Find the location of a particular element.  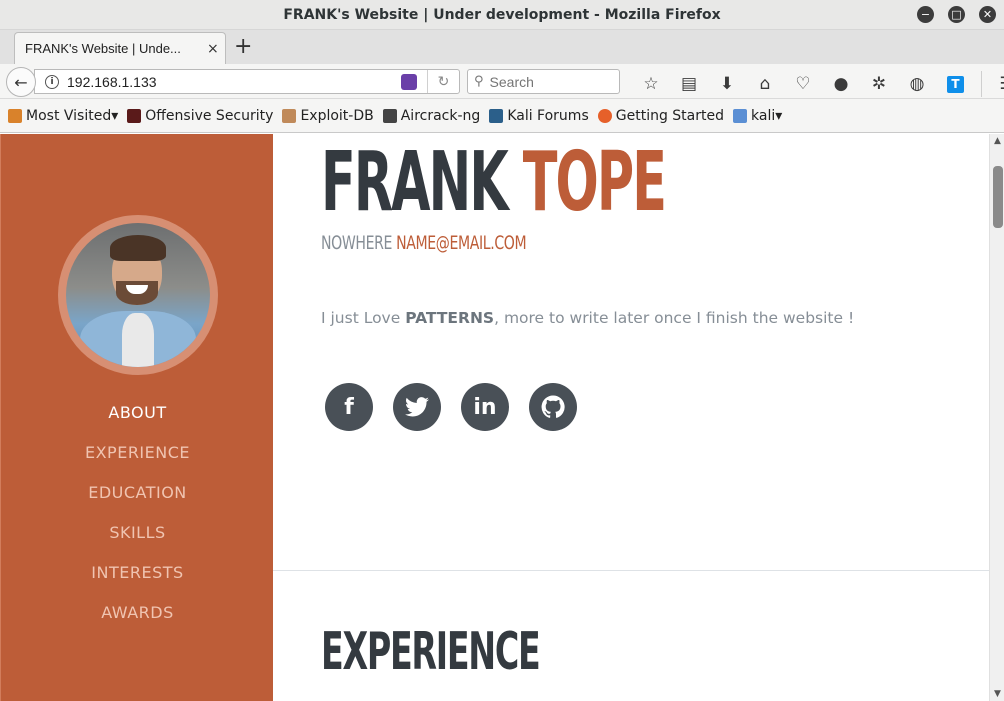

sidebar-item-skills: SKILLS is located at coordinates (137, 540).